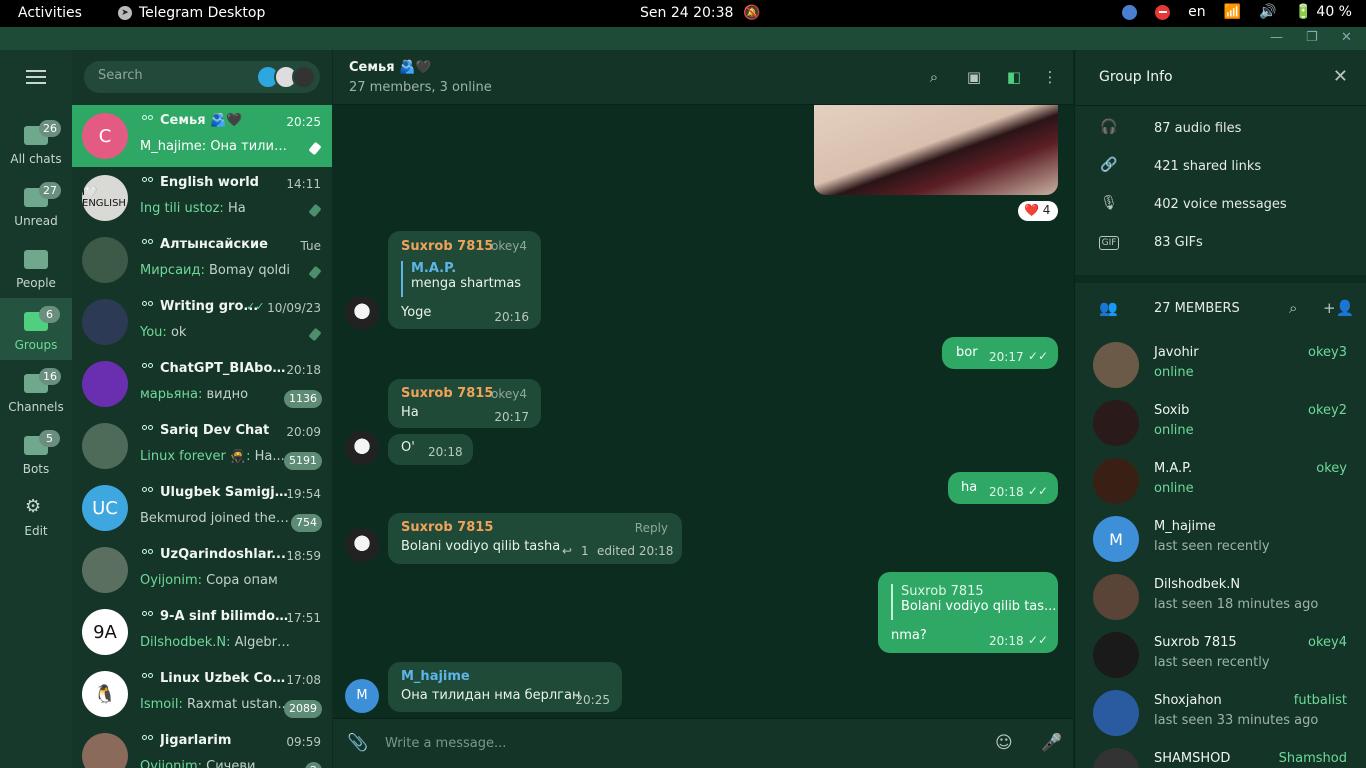 This screenshot has width=1366, height=768. I want to click on app-menu: ➤ Telegram Desktop, so click(191, 13).